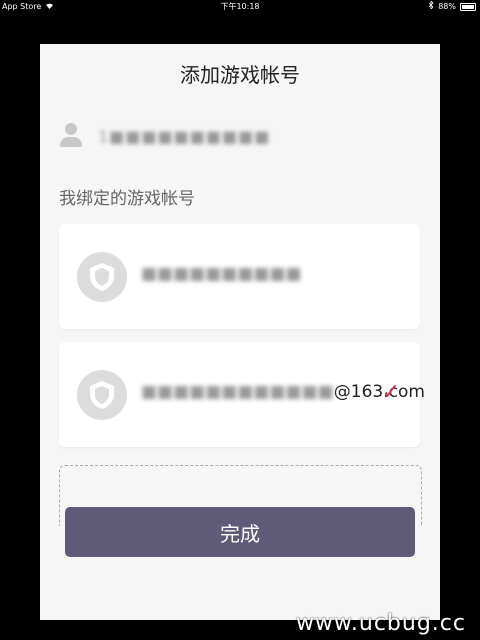 This screenshot has height=640, width=480. I want to click on current-user-row: 1■■■■■■■■■■, so click(165, 136).